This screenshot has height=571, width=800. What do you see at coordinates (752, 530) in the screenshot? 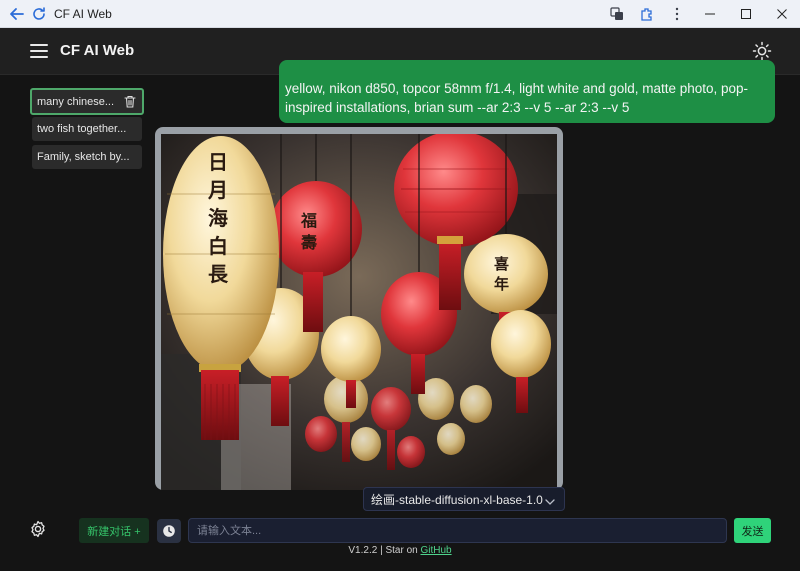
I see `send-button: 发送` at bounding box center [752, 530].